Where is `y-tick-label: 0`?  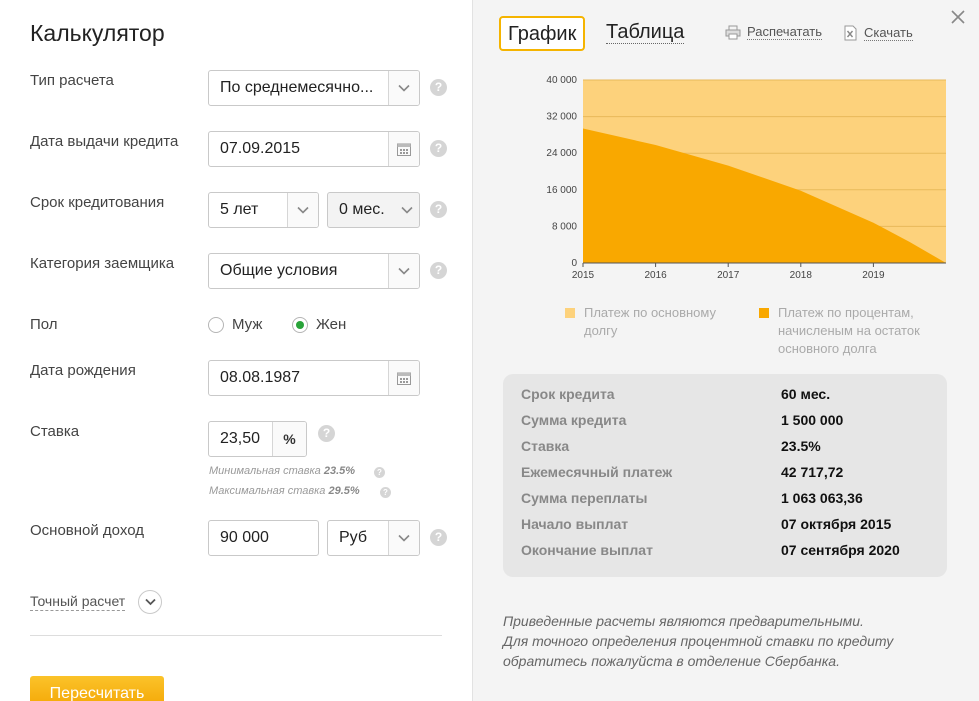
y-tick-label: 0 is located at coordinates (574, 263).